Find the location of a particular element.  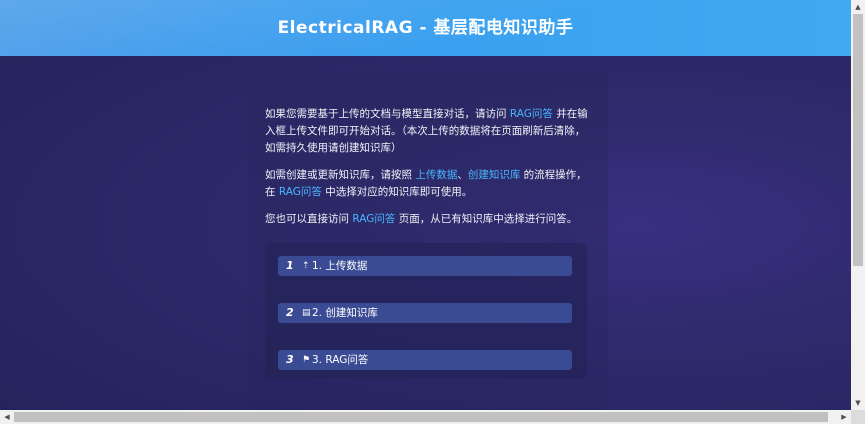

page-title: ElectricalRAG - 基层配电知识助手 is located at coordinates (425, 28).